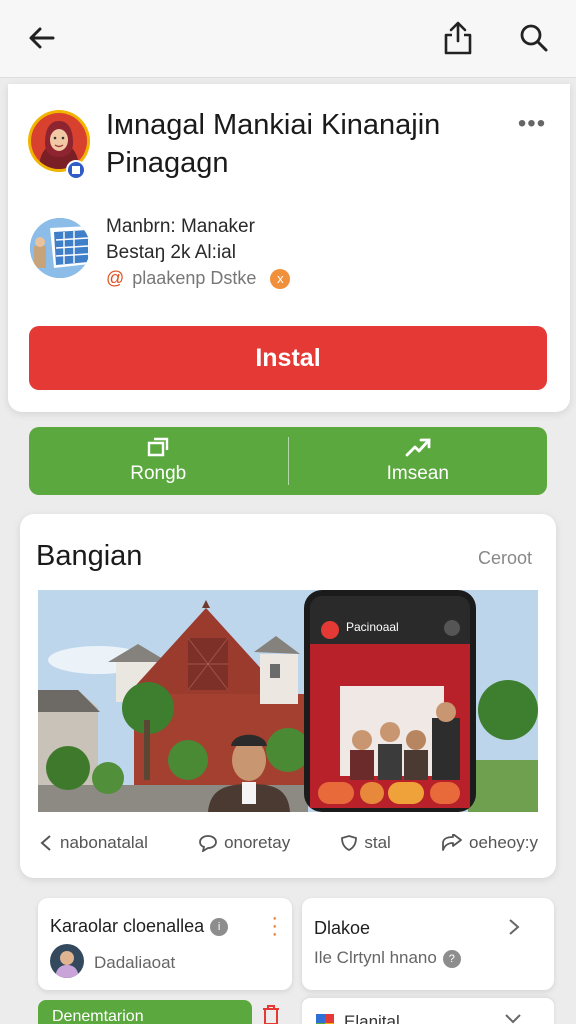 The height and width of the screenshot is (1024, 576). I want to click on share-icon, so click(458, 38).